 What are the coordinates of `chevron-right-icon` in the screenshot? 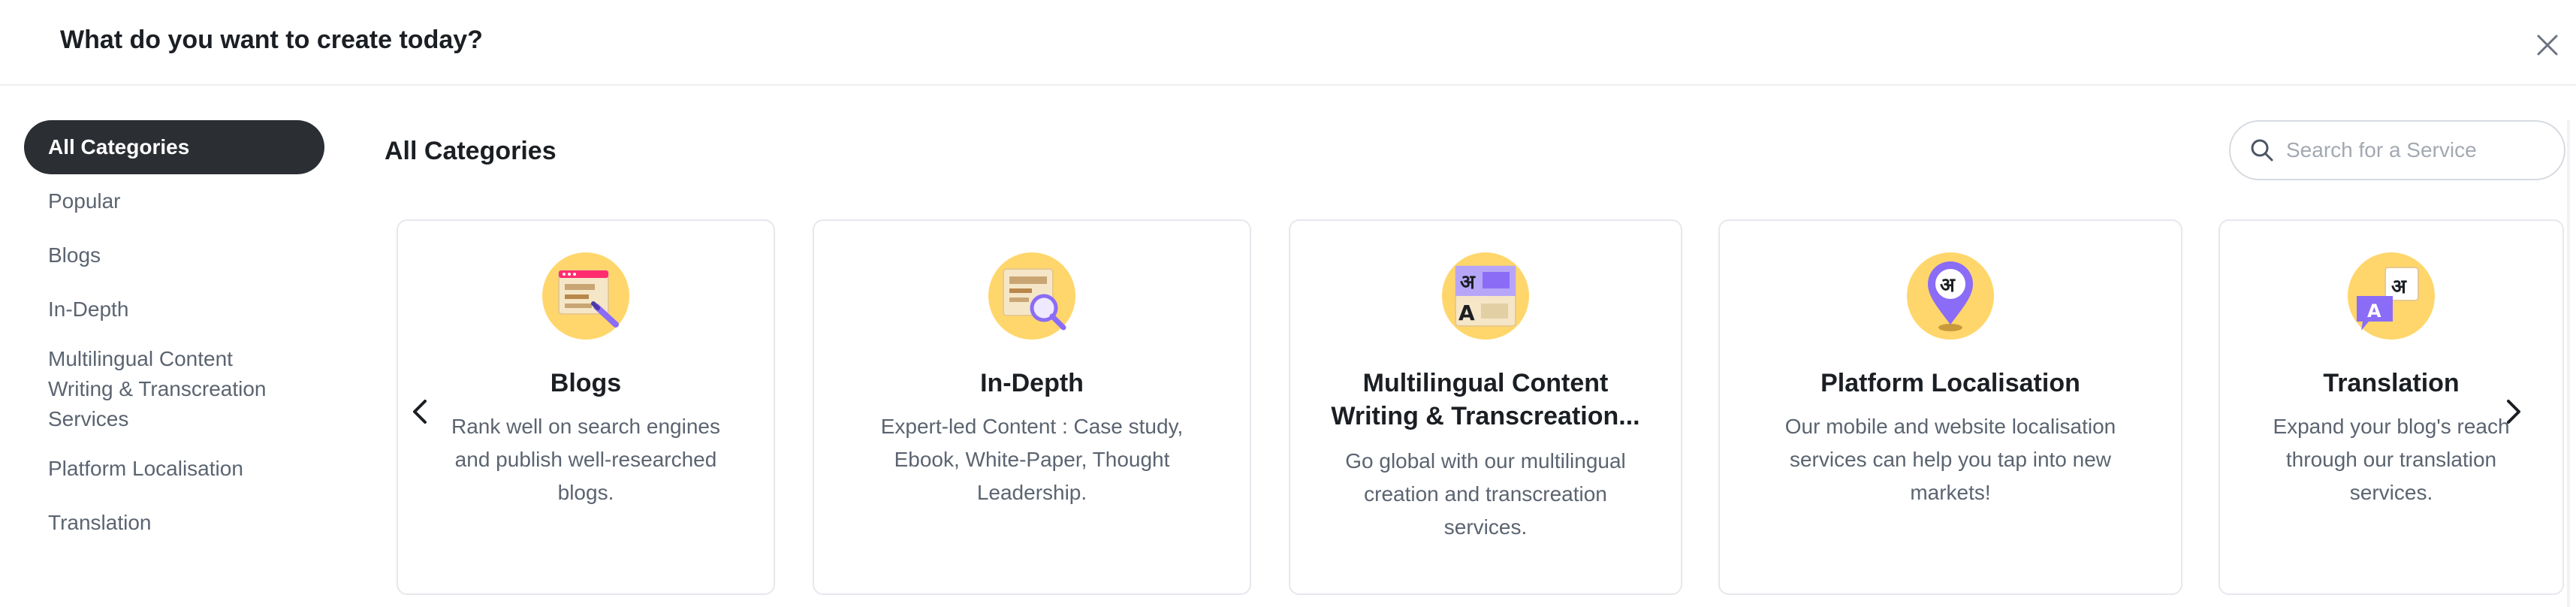 It's located at (2513, 412).